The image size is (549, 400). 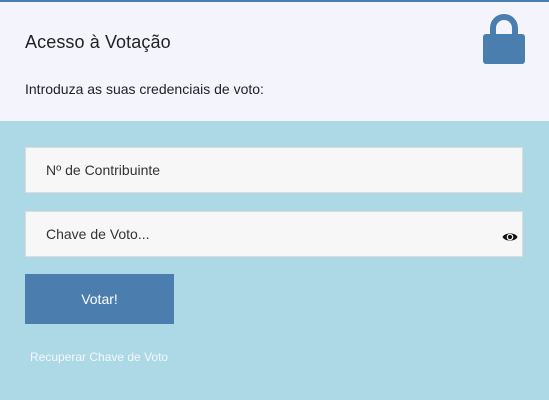 What do you see at coordinates (504, 39) in the screenshot?
I see `lock-icon` at bounding box center [504, 39].